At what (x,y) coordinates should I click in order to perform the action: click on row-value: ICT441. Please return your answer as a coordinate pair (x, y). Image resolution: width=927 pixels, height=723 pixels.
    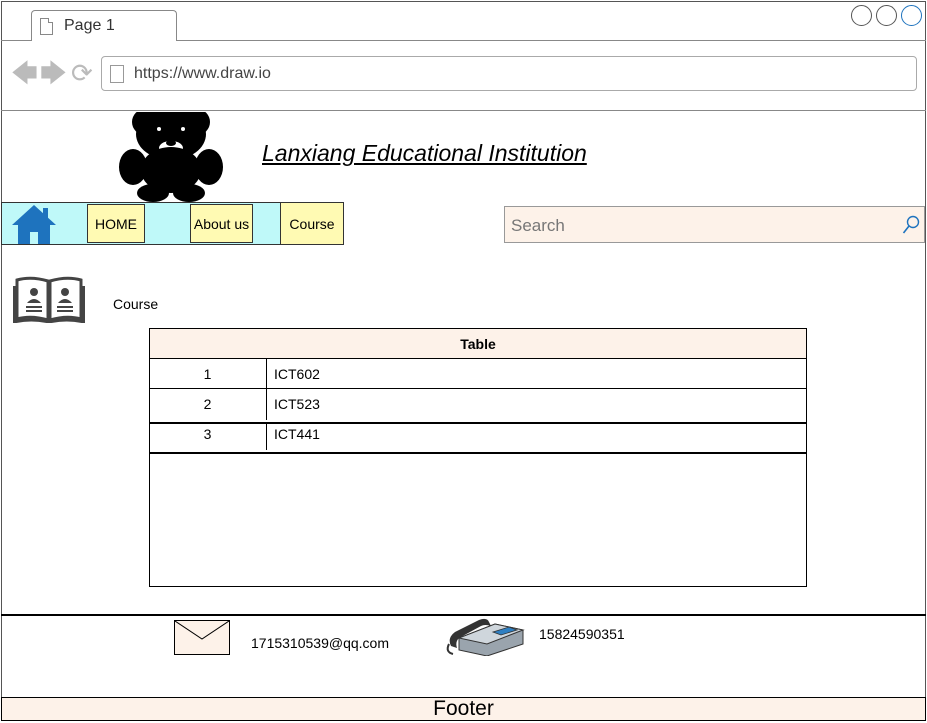
    Looking at the image, I should click on (297, 434).